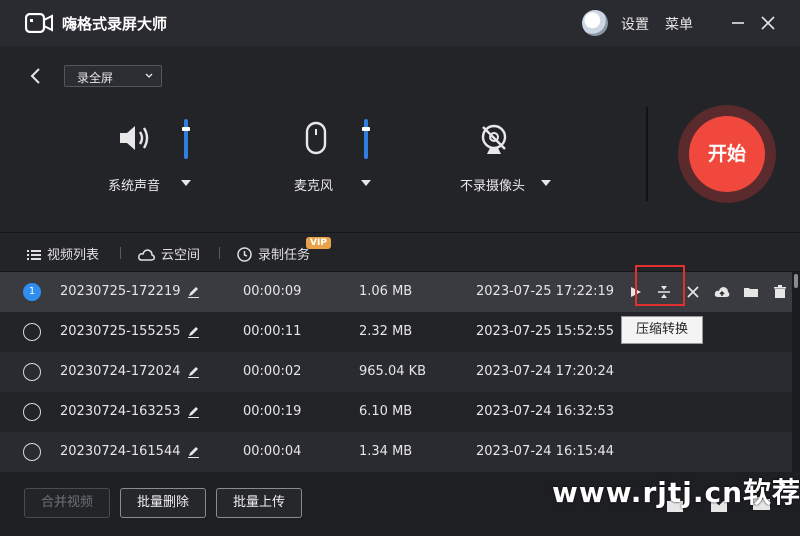 The image size is (800, 536). I want to click on folder-icon, so click(751, 292).